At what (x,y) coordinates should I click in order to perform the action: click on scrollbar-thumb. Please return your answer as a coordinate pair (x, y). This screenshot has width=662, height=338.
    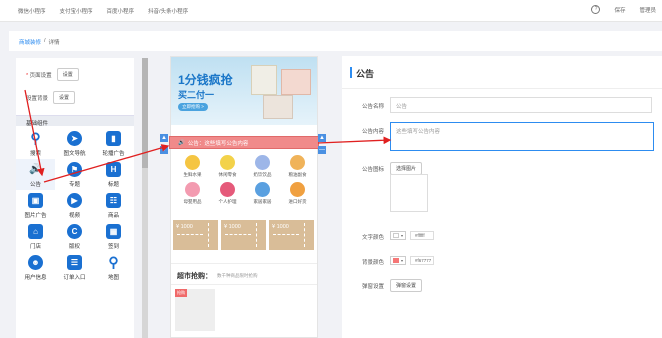
    Looking at the image, I should click on (145, 113).